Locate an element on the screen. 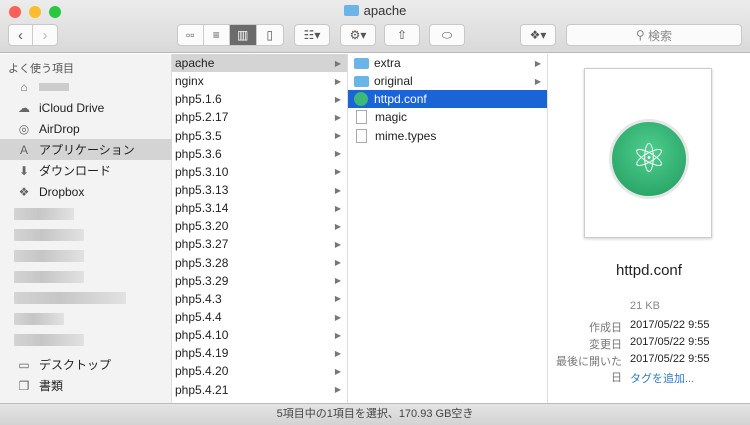  sidebar-item-label: デスクトップ is located at coordinates (75, 365).